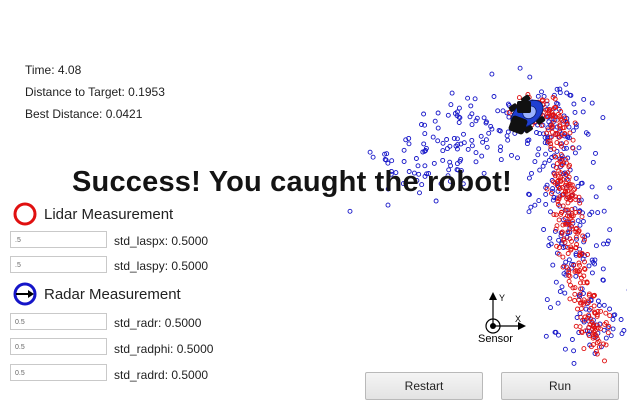 The image size is (627, 419). Describe the element at coordinates (560, 386) in the screenshot. I see `run-button: Run` at that location.